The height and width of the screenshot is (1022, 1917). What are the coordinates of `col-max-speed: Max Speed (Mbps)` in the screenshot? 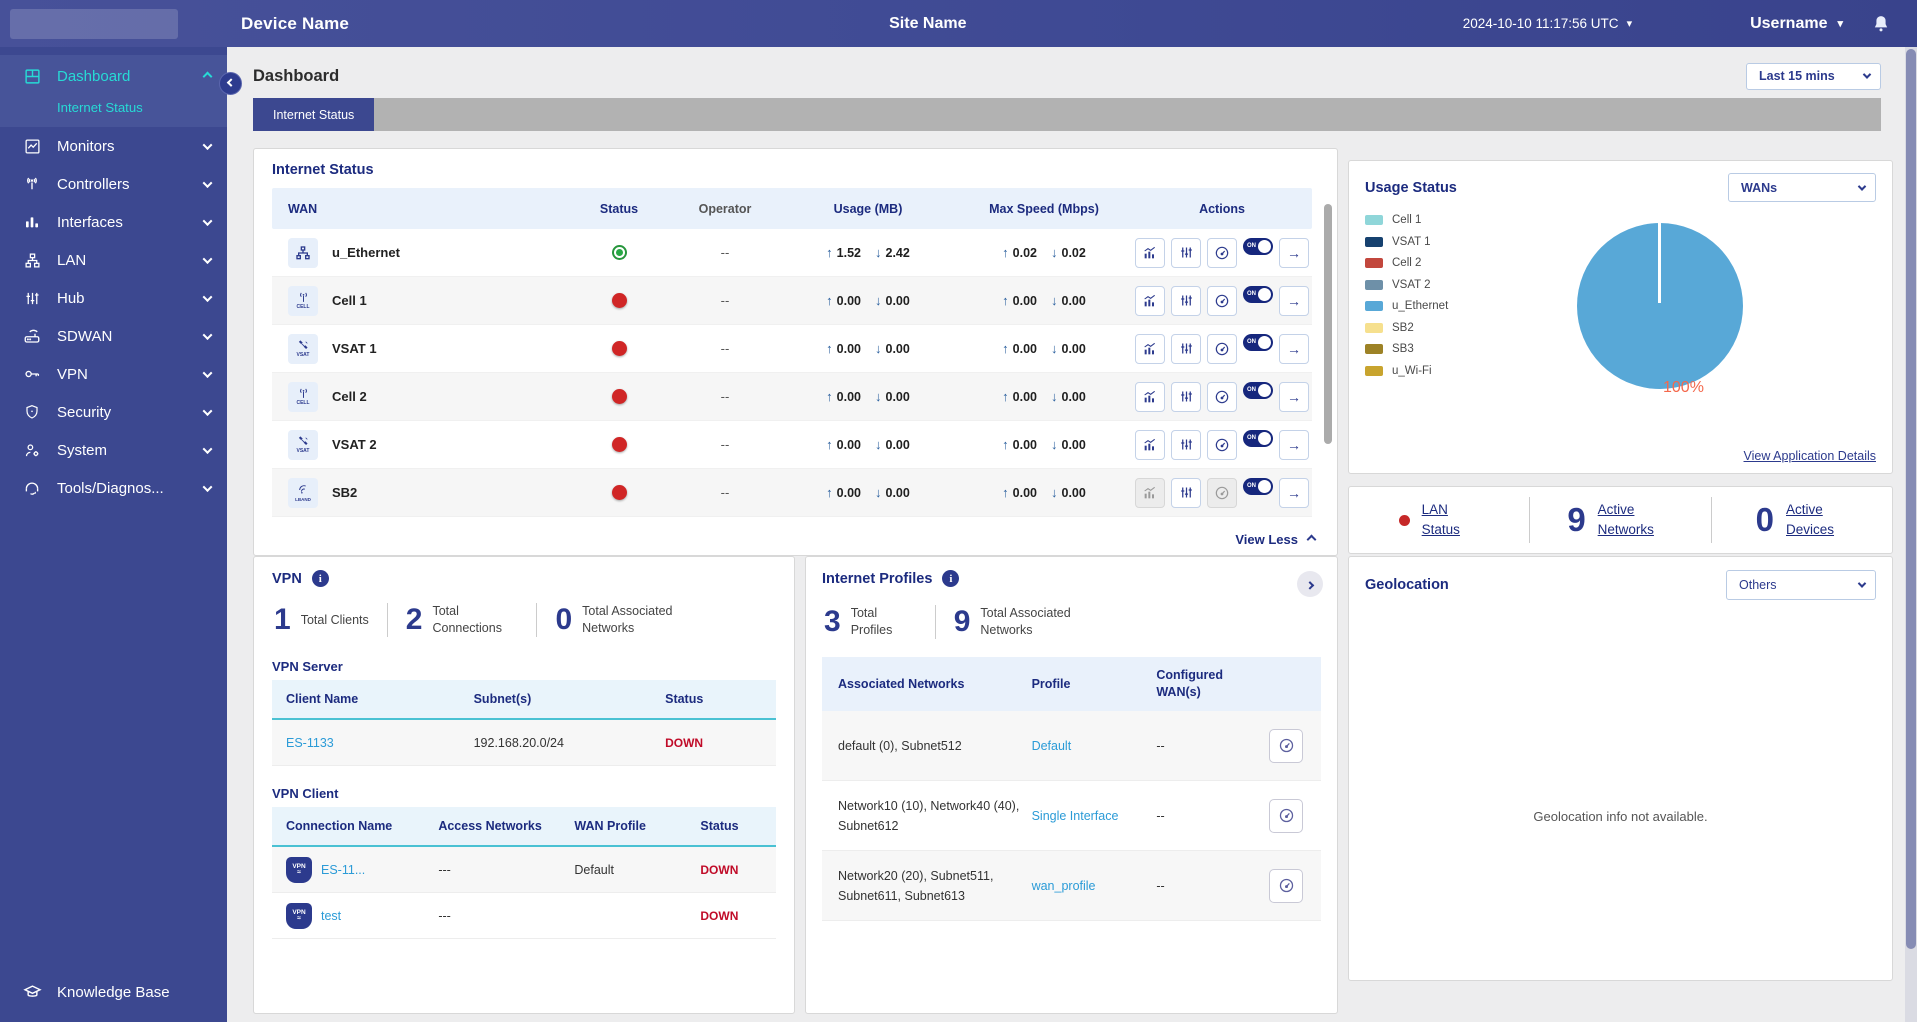 It's located at (1044, 208).